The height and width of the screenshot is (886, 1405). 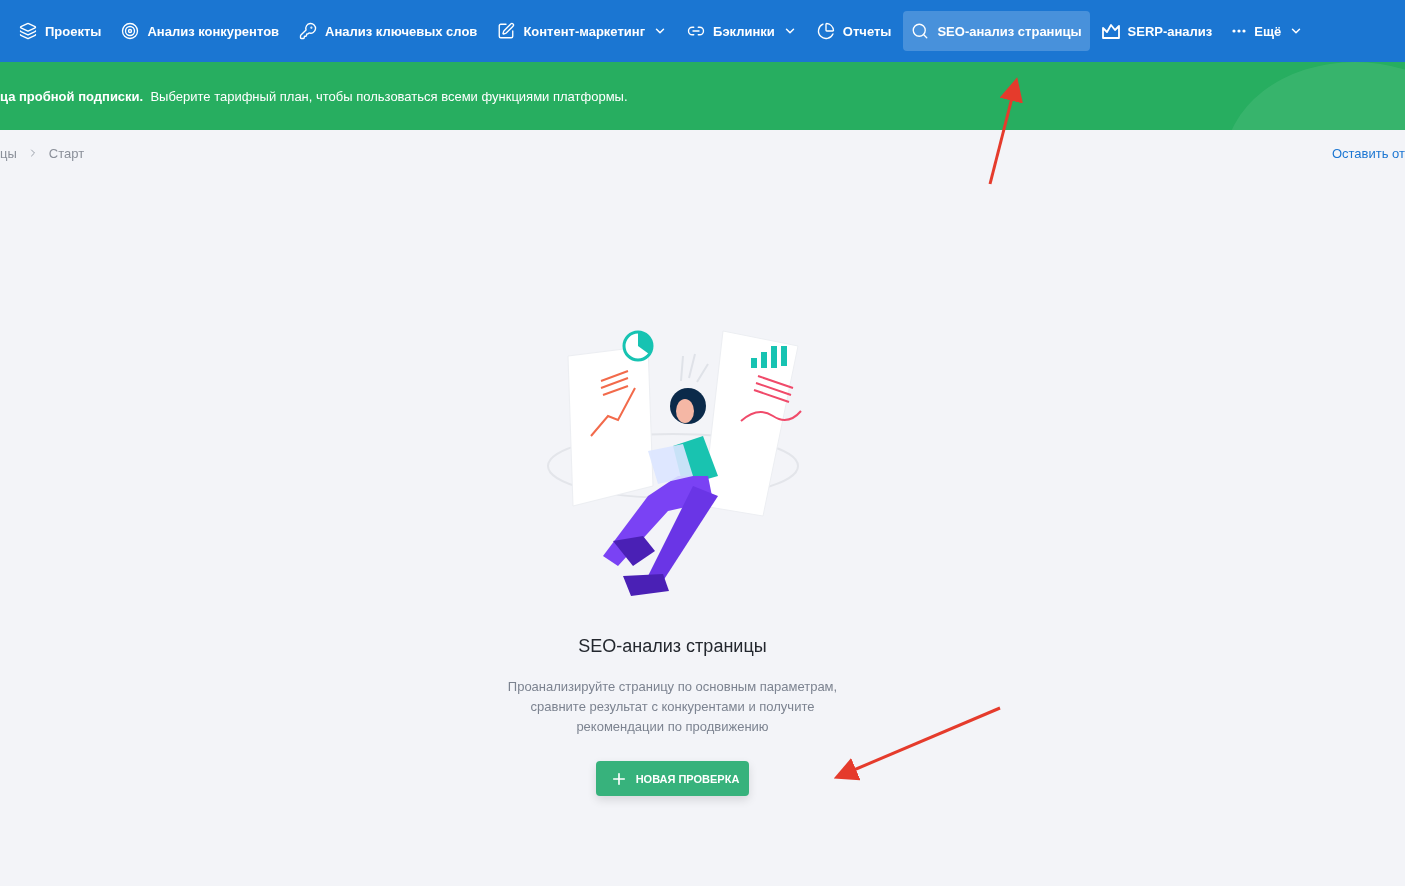 What do you see at coordinates (672, 707) in the screenshot?
I see `empty-state-description: Проанализируйте страницу по основным параметрам, сравните результат с конкурентами и получите рекомендации по продвижению` at bounding box center [672, 707].